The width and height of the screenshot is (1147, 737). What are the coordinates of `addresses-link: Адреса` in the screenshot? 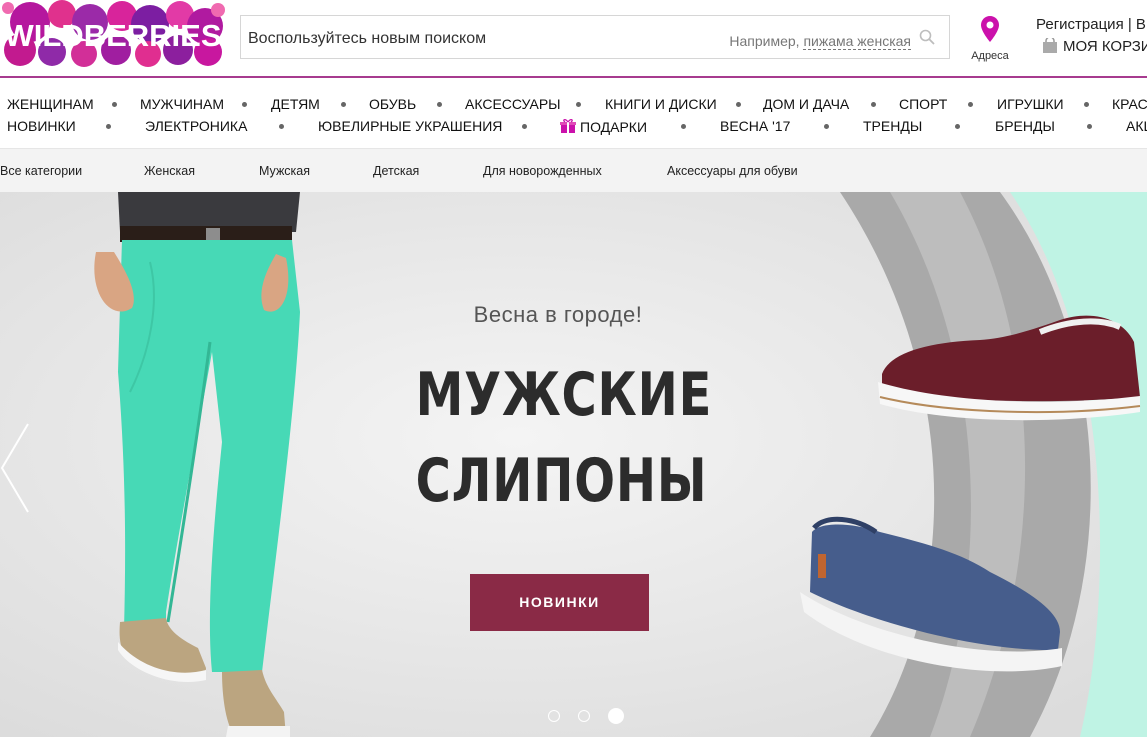 It's located at (990, 39).